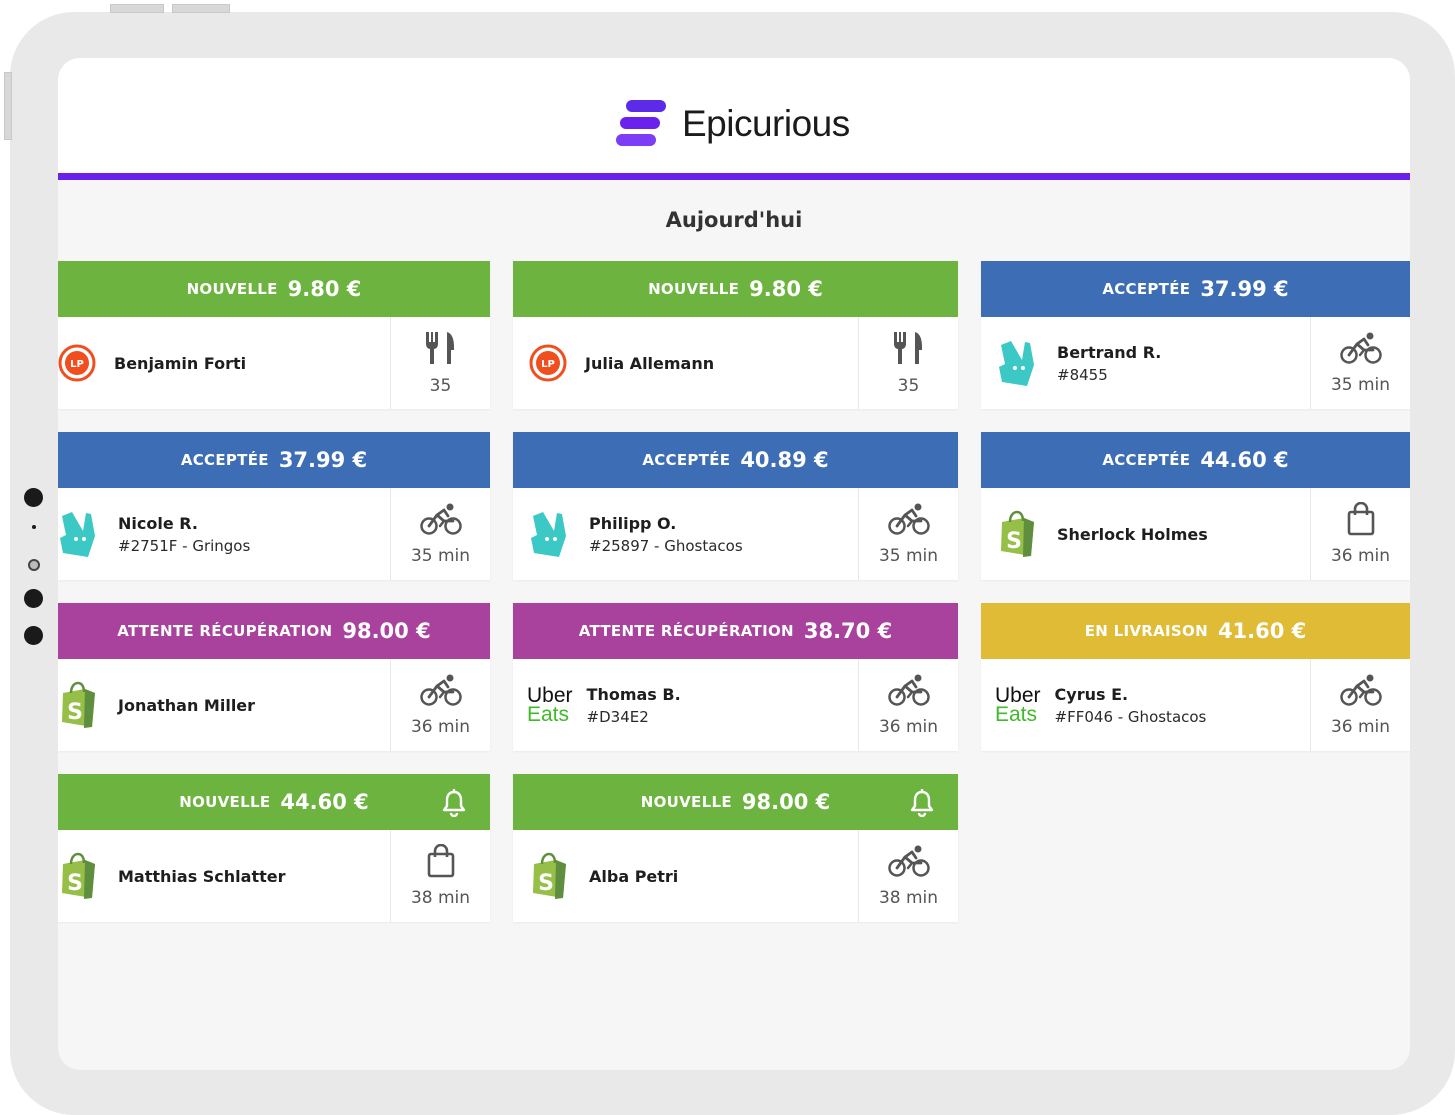 The width and height of the screenshot is (1455, 1115). What do you see at coordinates (650, 363) in the screenshot?
I see `customer-name: Julia Allemann` at bounding box center [650, 363].